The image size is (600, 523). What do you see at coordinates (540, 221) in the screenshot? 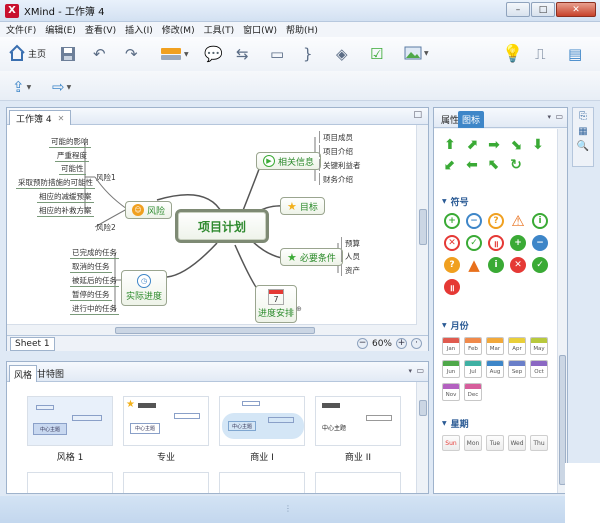
I see `info-circle-icon: i` at bounding box center [540, 221].